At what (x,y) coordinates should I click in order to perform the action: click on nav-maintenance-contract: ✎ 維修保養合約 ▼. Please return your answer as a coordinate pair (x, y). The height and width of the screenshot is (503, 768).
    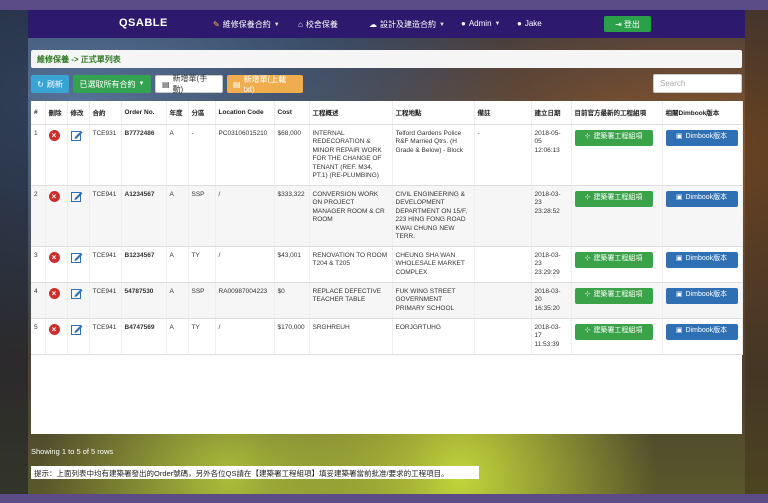
    Looking at the image, I should click on (246, 24).